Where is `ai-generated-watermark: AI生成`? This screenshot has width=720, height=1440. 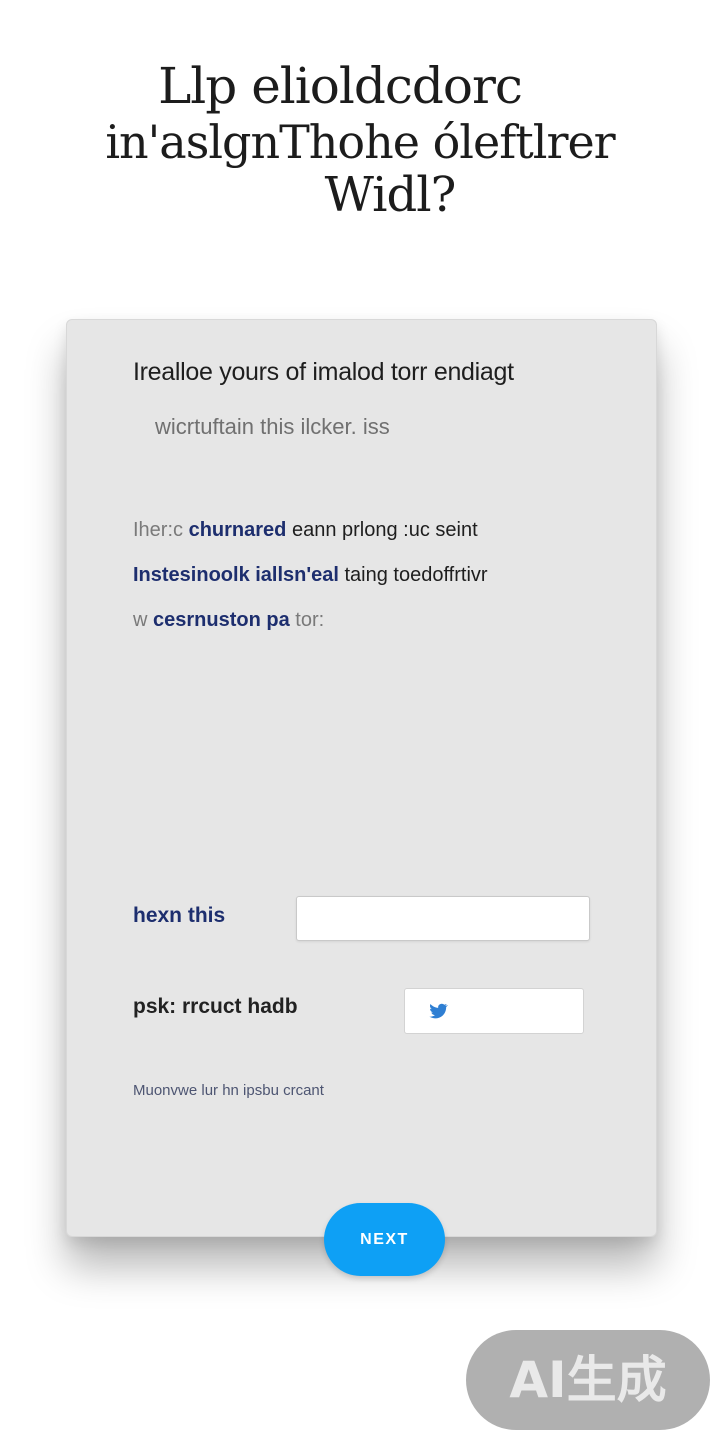
ai-generated-watermark: AI生成 is located at coordinates (588, 1380).